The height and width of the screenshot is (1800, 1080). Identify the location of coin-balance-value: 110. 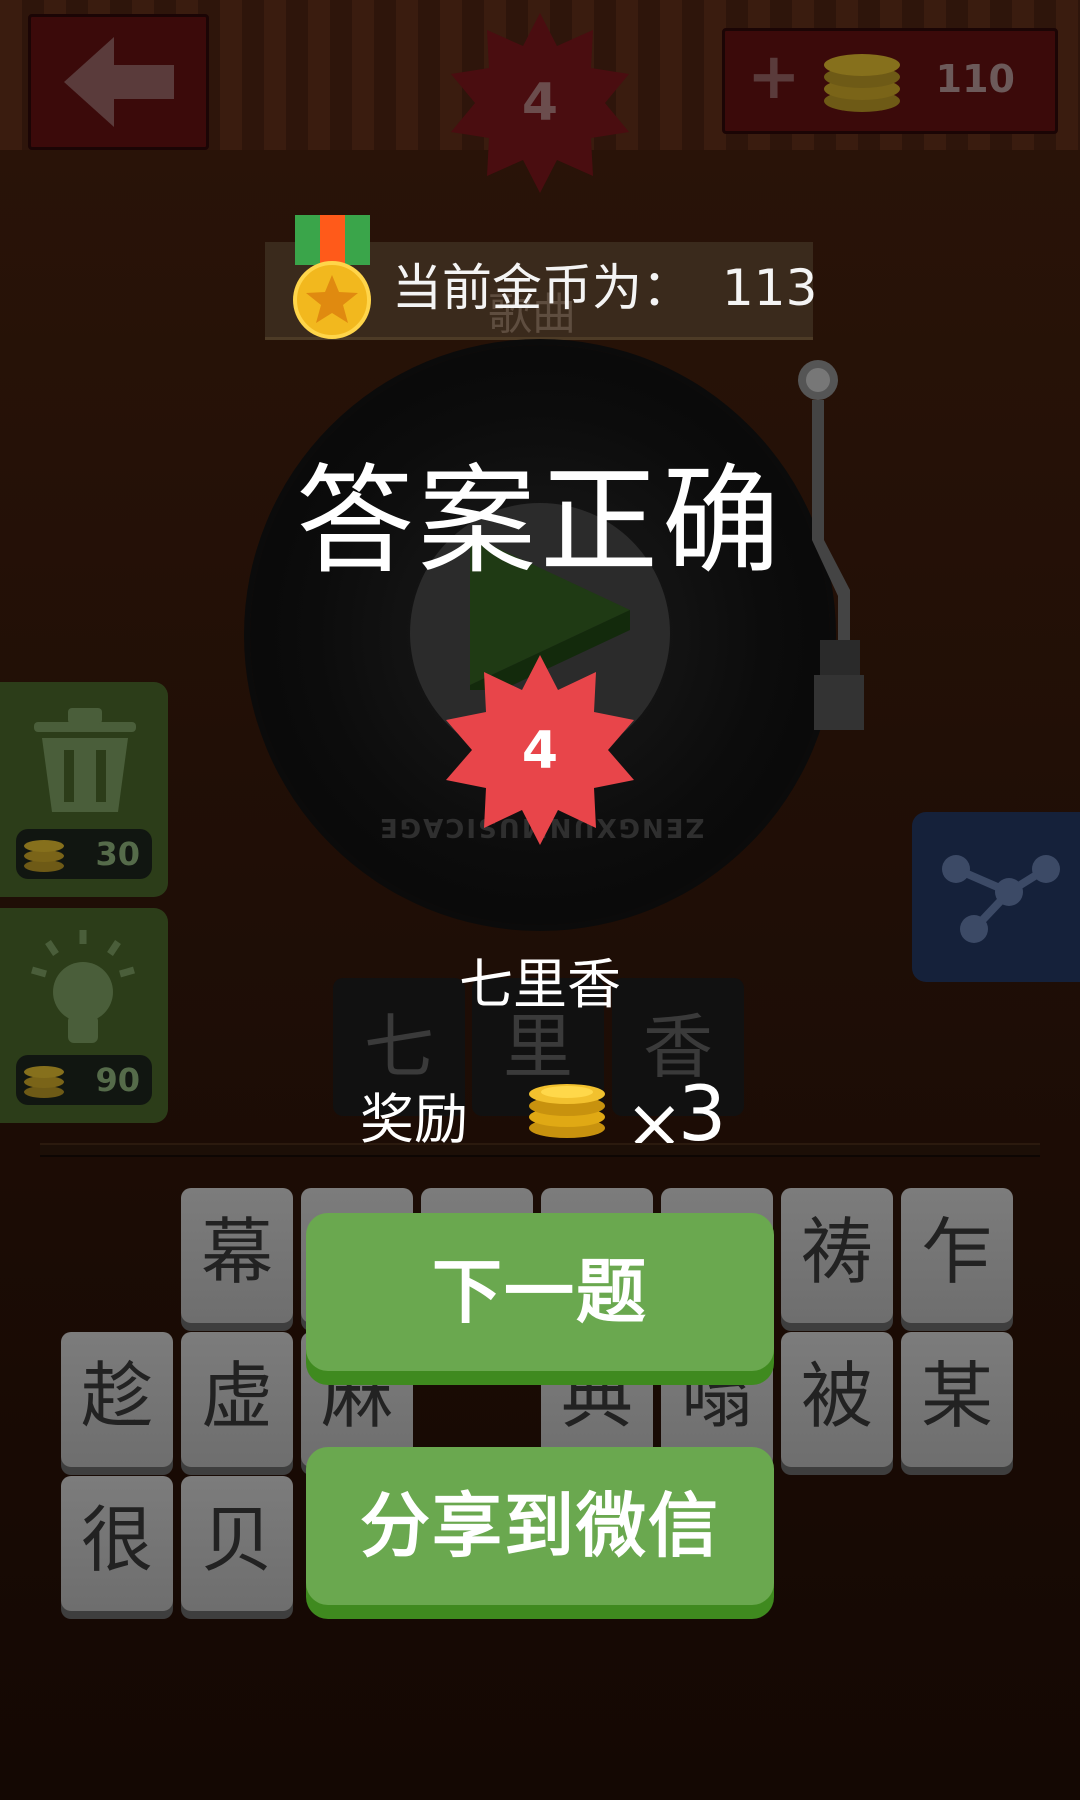
(975, 79).